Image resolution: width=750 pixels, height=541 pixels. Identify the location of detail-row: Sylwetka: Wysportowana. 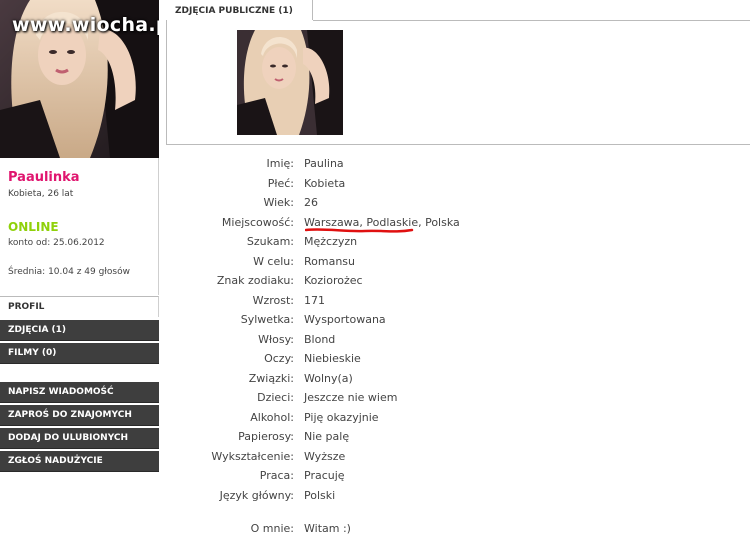
(313, 319).